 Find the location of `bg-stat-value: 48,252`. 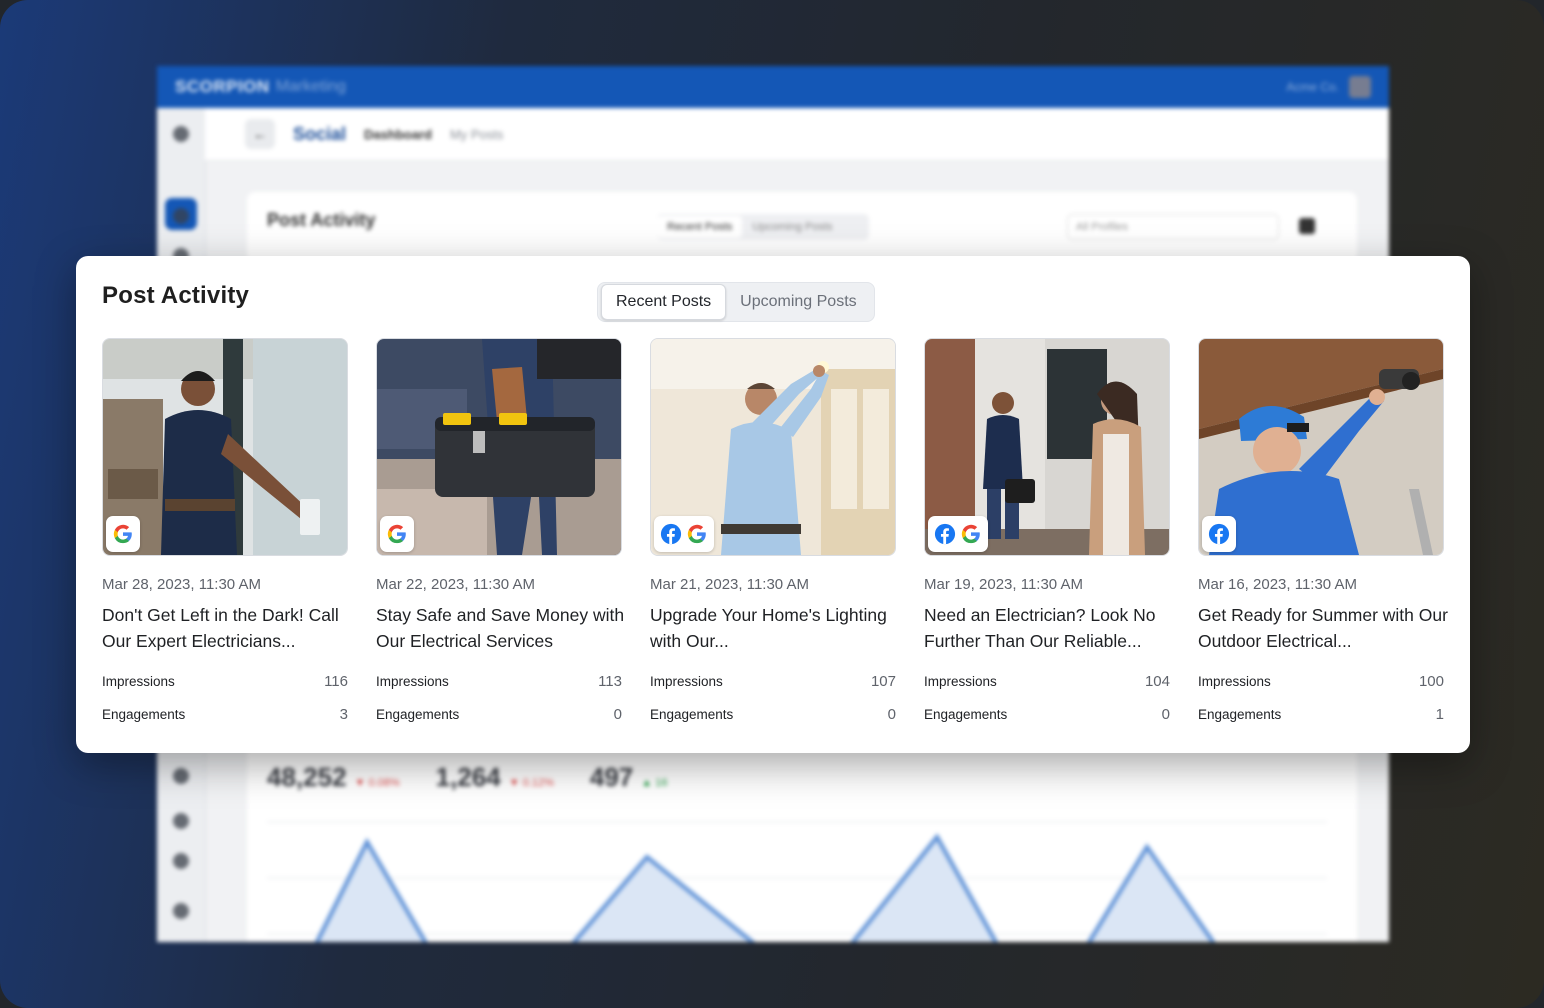

bg-stat-value: 48,252 is located at coordinates (307, 777).